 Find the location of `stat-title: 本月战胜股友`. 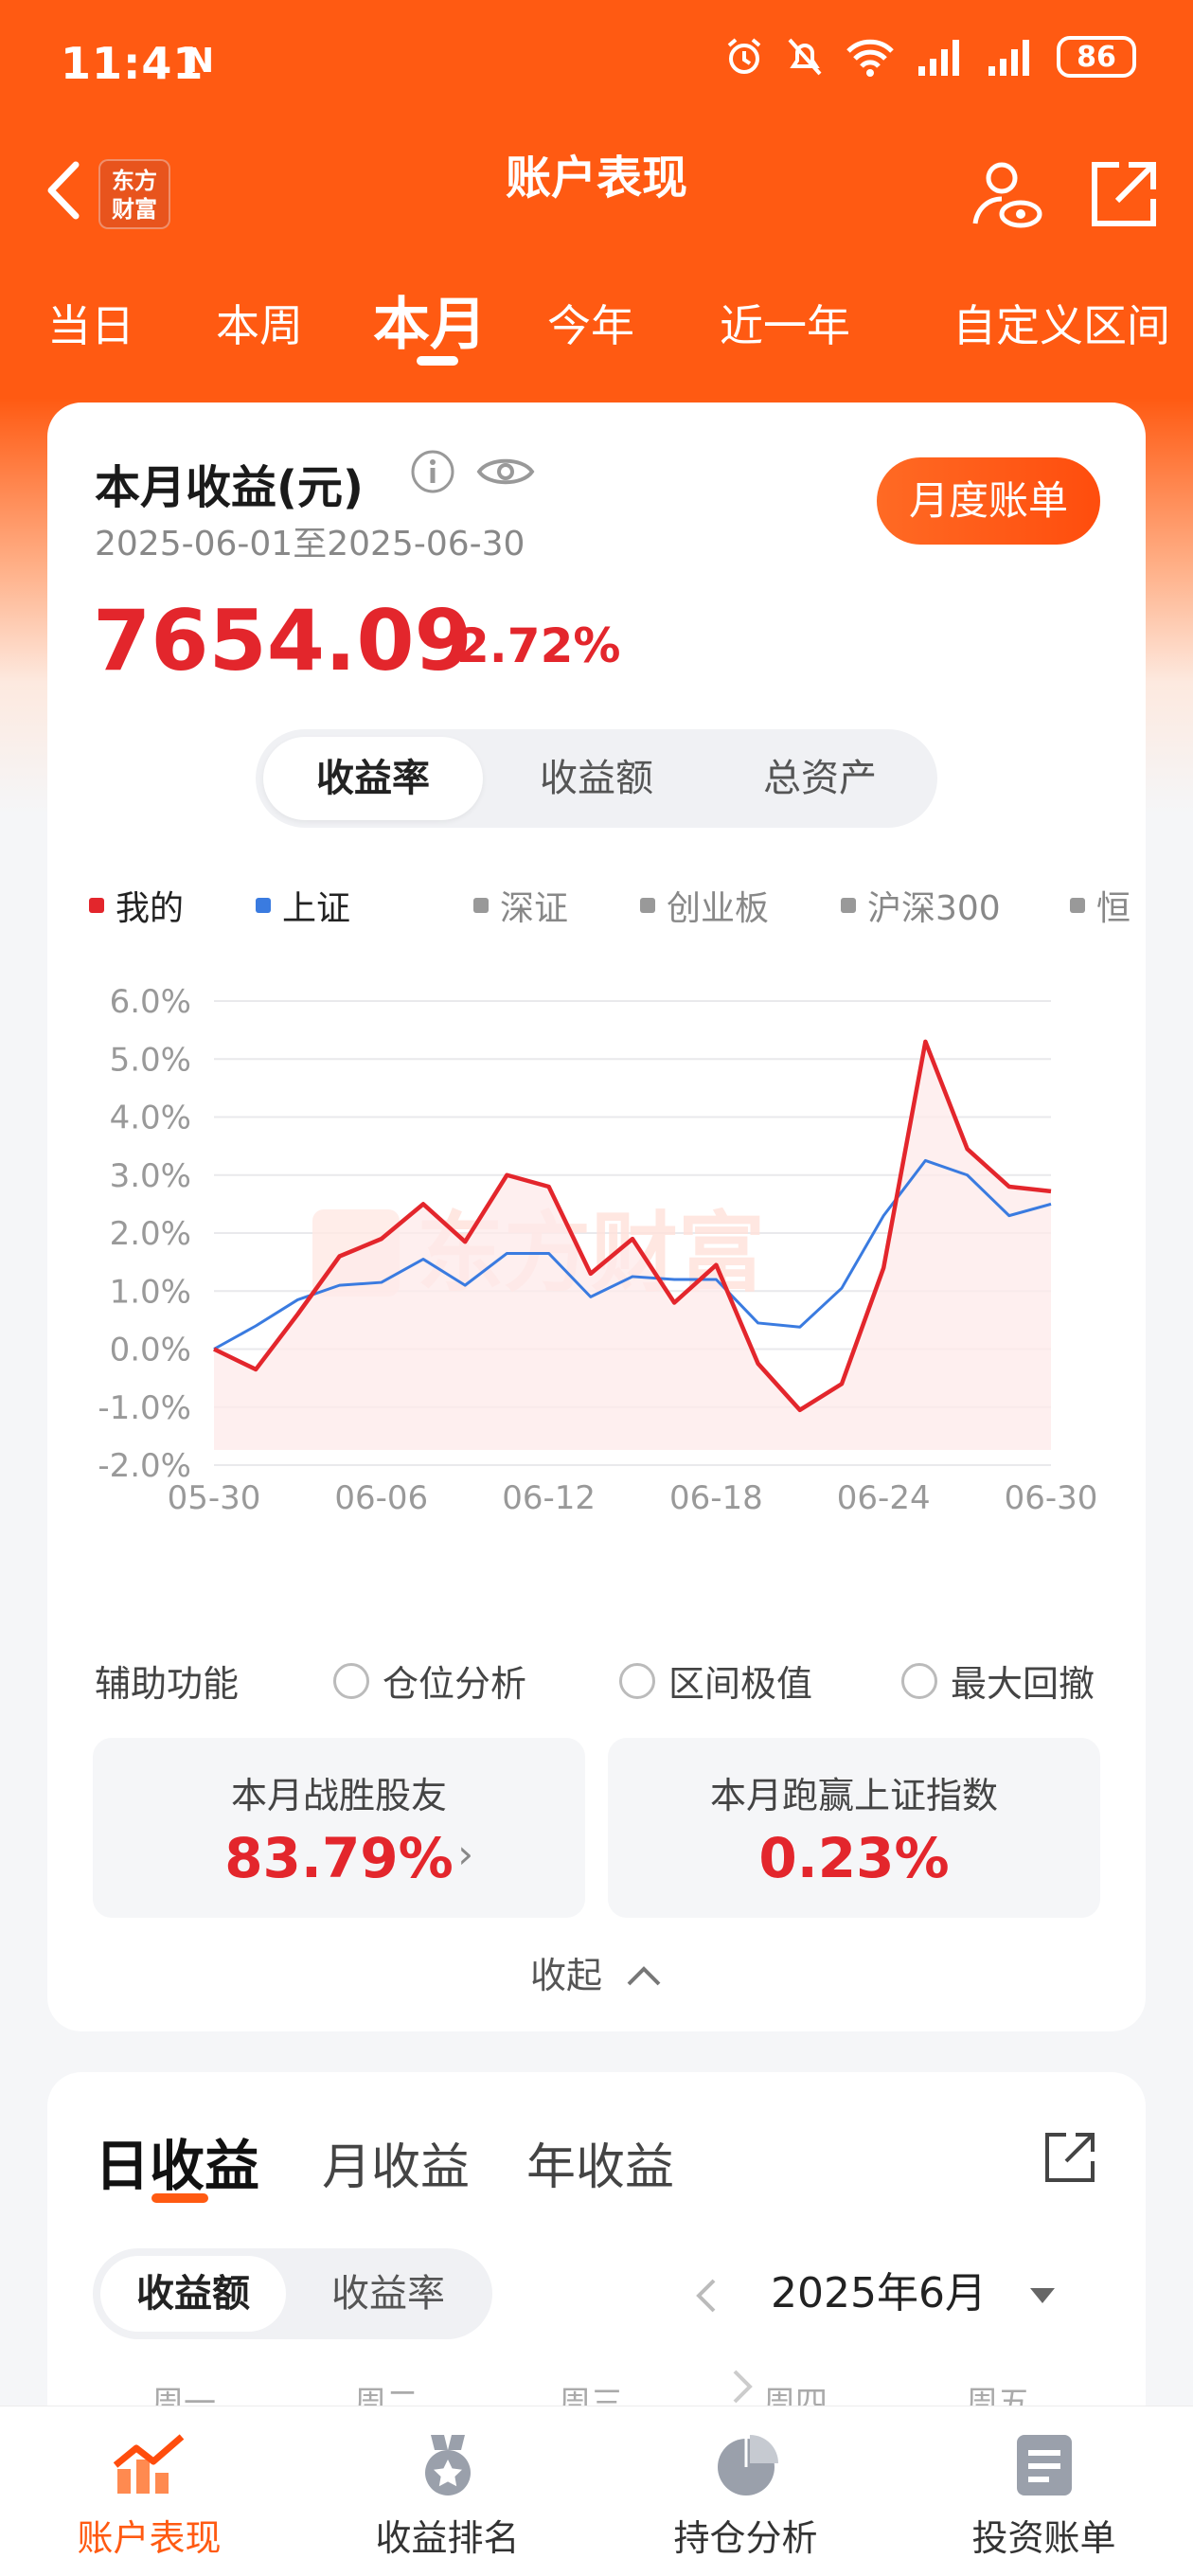

stat-title: 本月战胜股友 is located at coordinates (338, 1795).